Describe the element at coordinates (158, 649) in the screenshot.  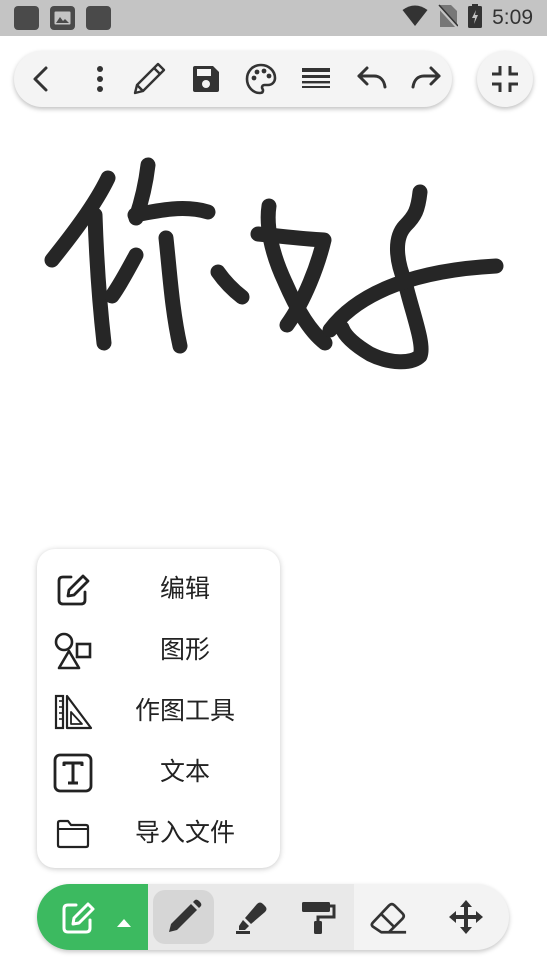
I see `menu-item-shapes: 图形` at that location.